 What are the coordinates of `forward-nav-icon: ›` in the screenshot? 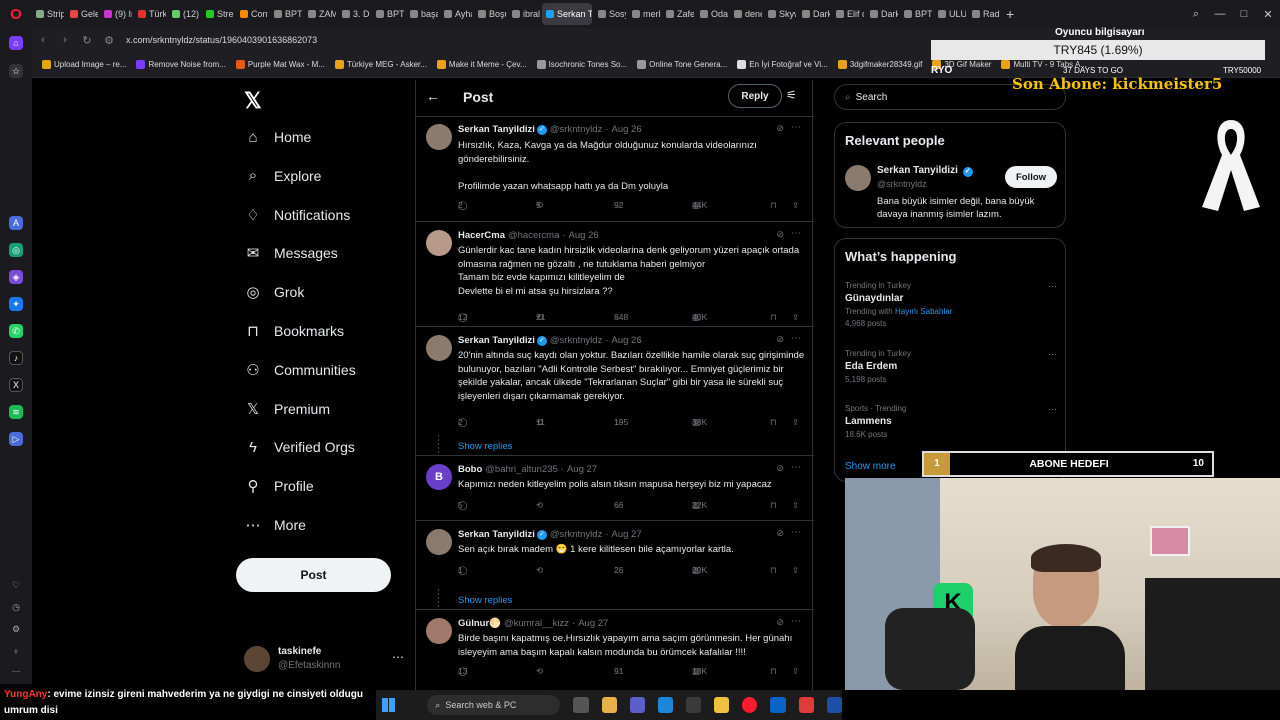 It's located at (65, 40).